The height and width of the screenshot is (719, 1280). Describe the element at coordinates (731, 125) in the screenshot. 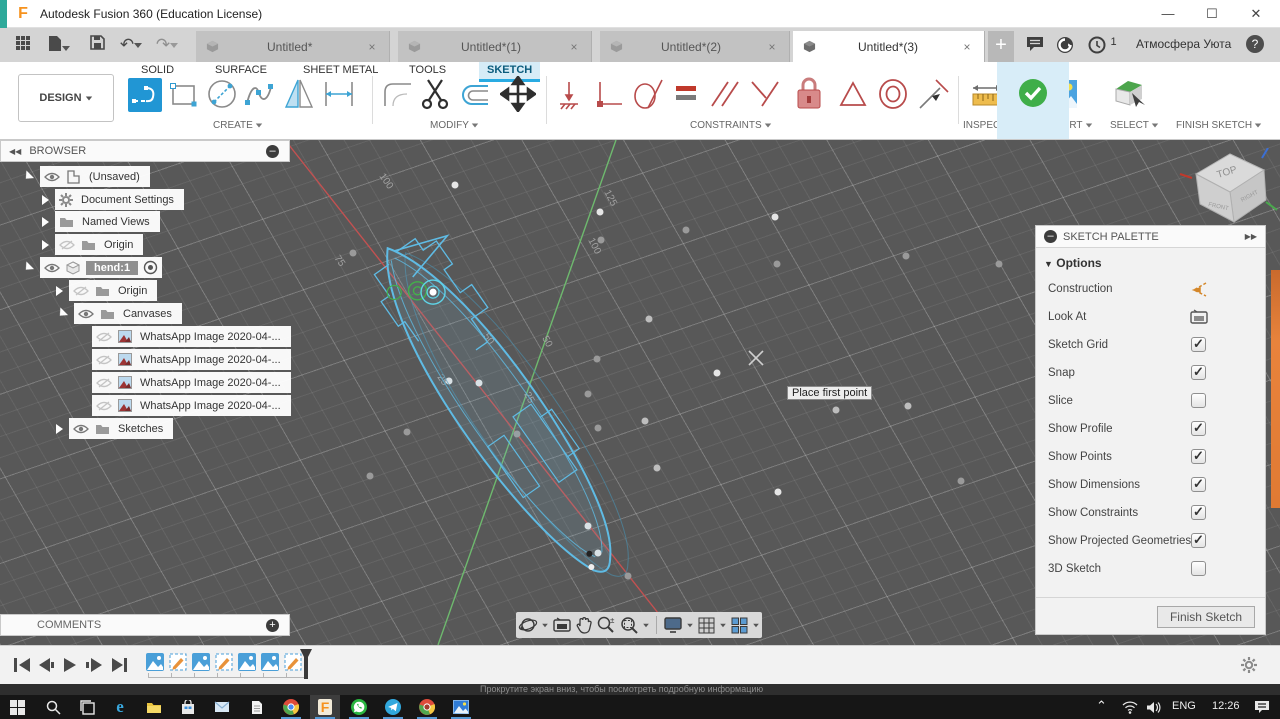

I see `constraints-group-label: CONSTRAINTS` at that location.